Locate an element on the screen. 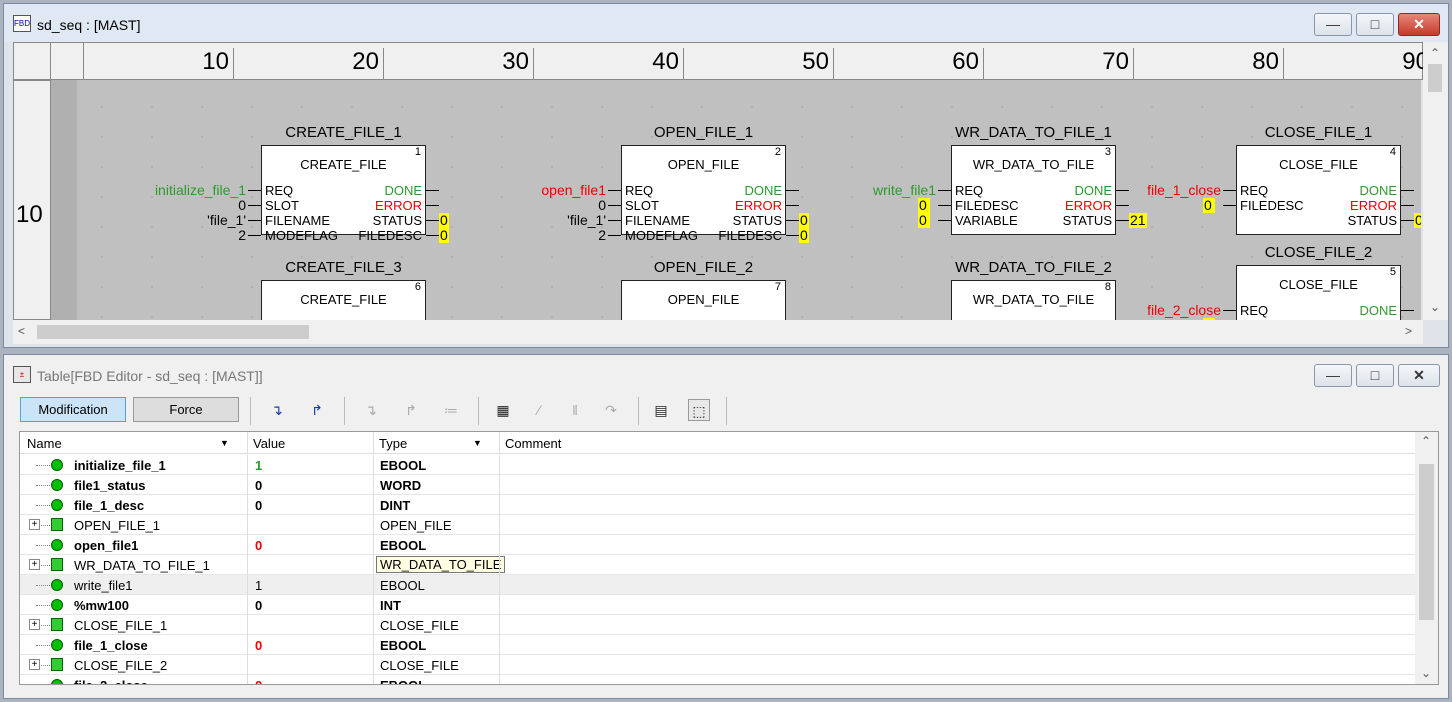 The height and width of the screenshot is (702, 1452). input-value: initialize_file_1 is located at coordinates (148, 190).